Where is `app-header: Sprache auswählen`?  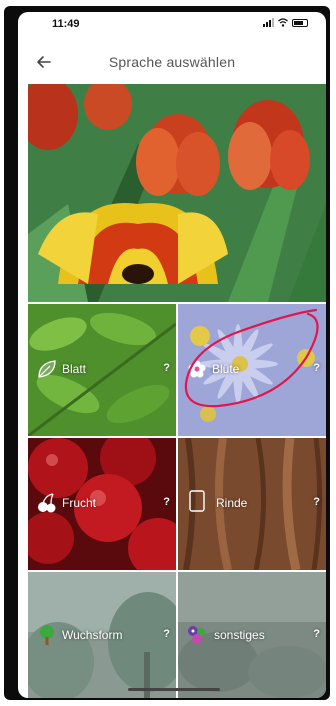 app-header: Sprache auswählen is located at coordinates (172, 62).